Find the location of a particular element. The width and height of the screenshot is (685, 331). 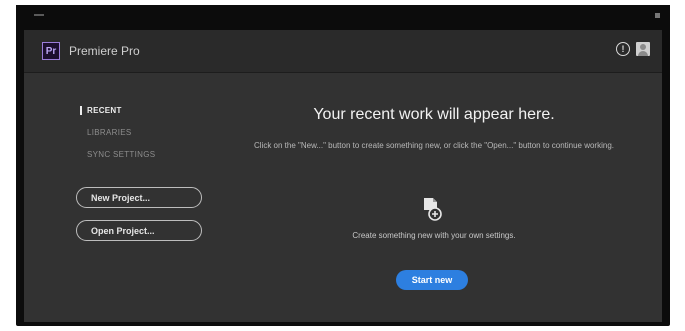

nav-item-recent: RECENT is located at coordinates (117, 110).